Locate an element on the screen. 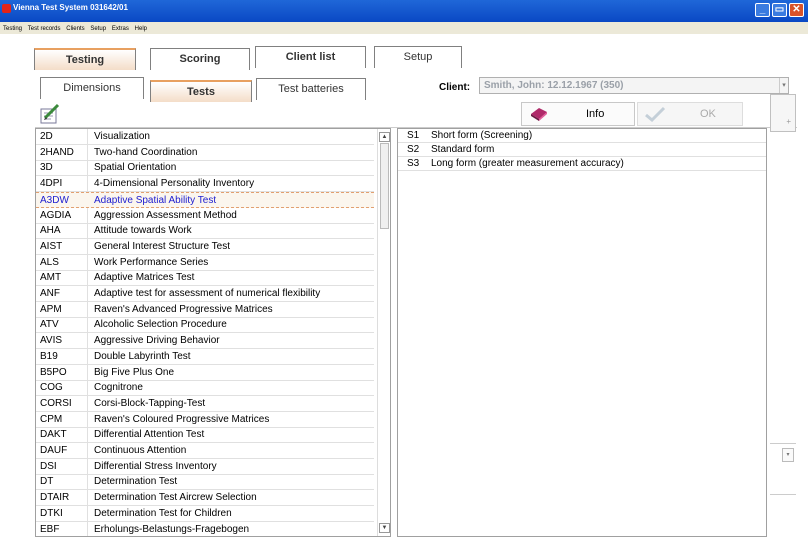 The height and width of the screenshot is (541, 808). ok-button: OK is located at coordinates (690, 114).